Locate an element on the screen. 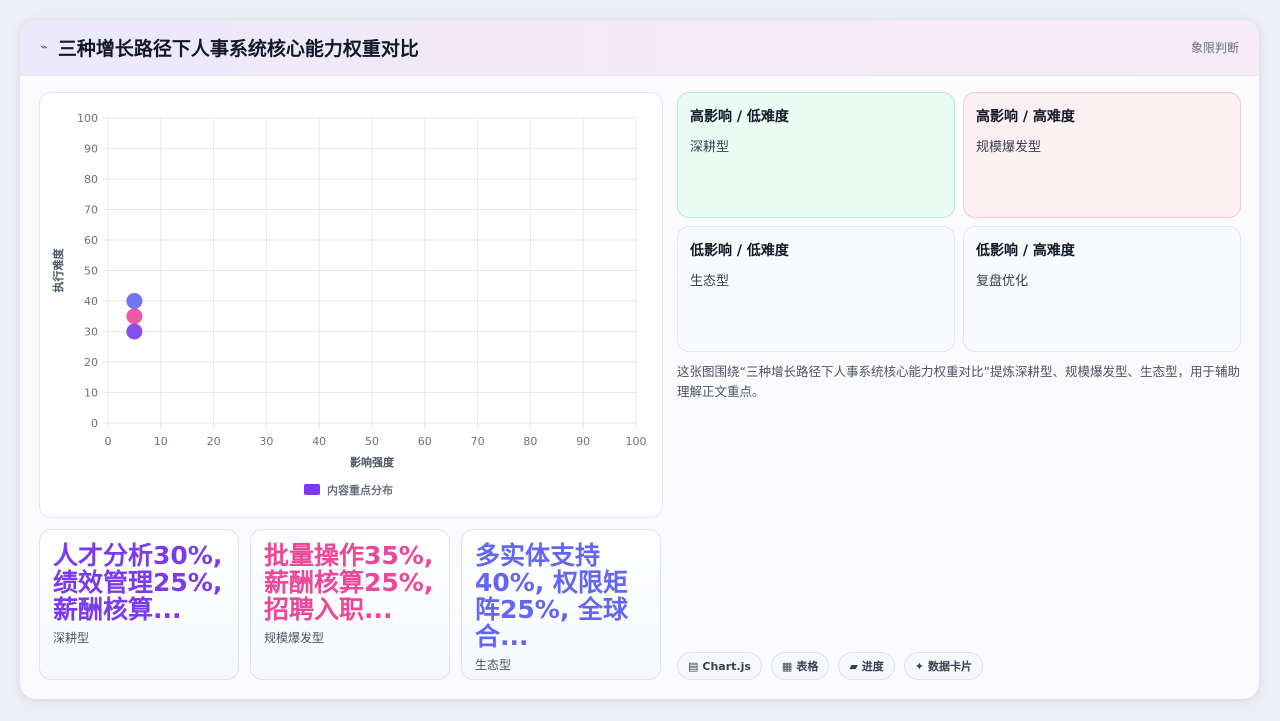 The width and height of the screenshot is (1280, 721). chart-icon: ▤ is located at coordinates (693, 666).